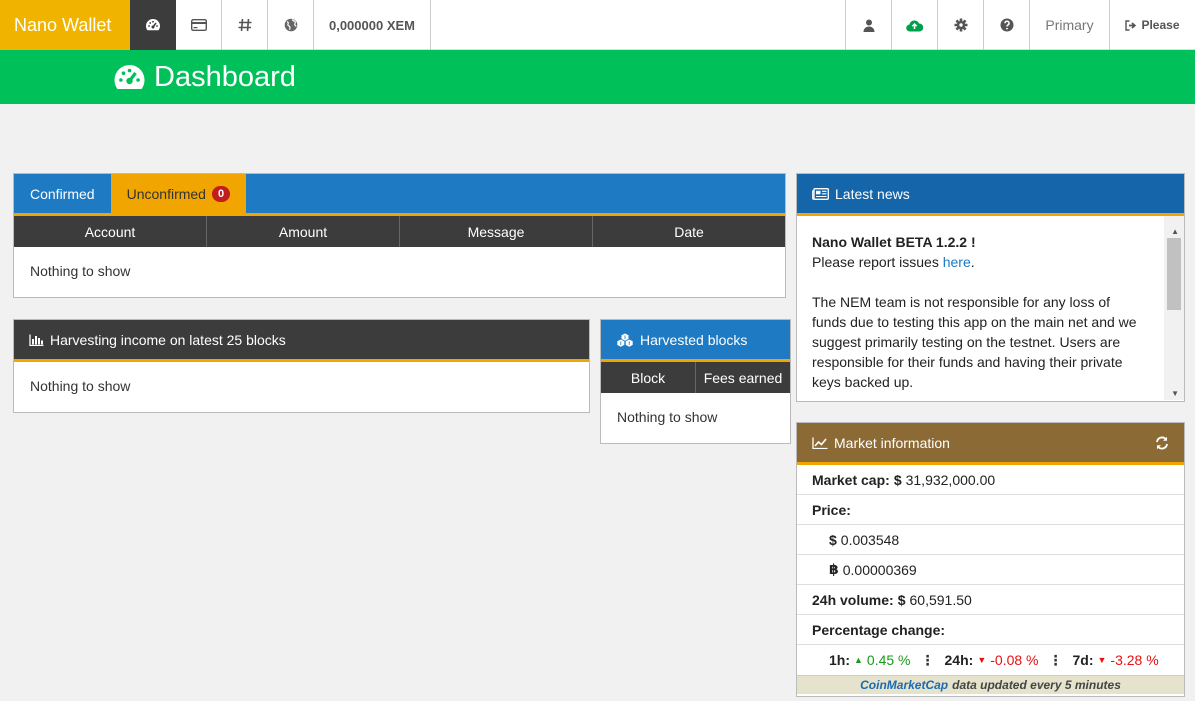  Describe the element at coordinates (879, 569) in the screenshot. I see `price-btc-value: 0.00000369` at that location.